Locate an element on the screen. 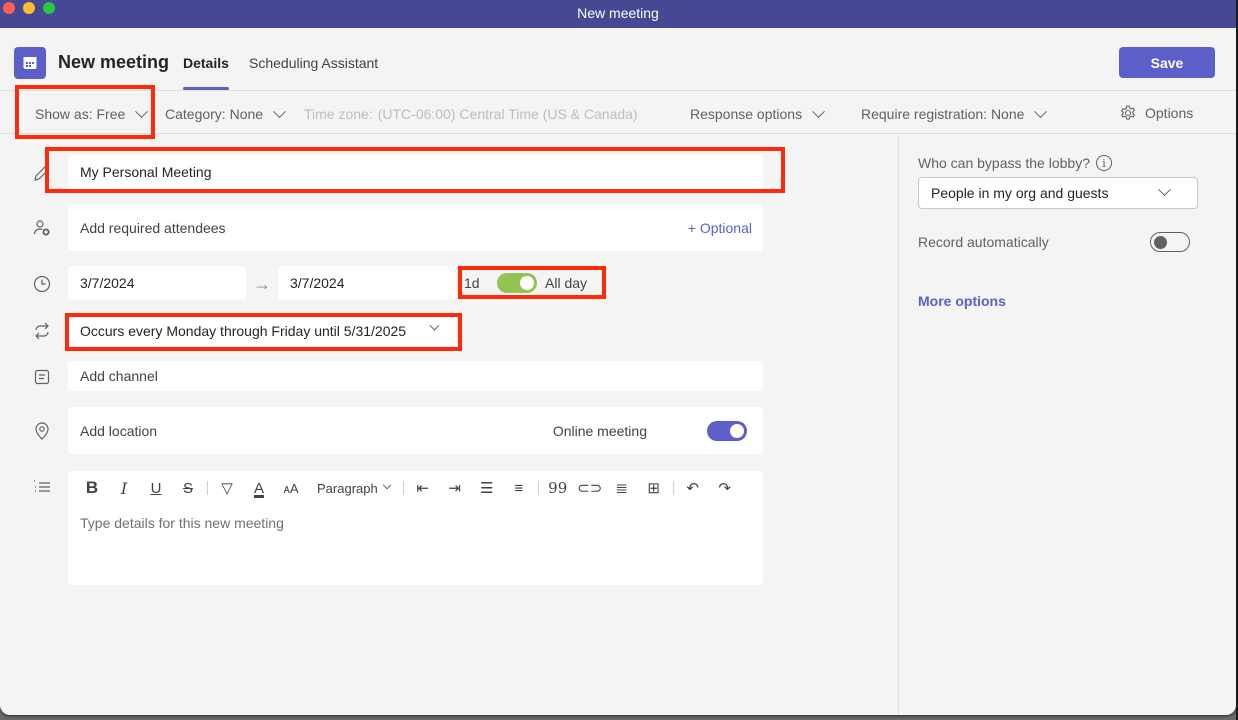 The height and width of the screenshot is (720, 1238). add-optional-attendees-link: + Optional is located at coordinates (720, 228).